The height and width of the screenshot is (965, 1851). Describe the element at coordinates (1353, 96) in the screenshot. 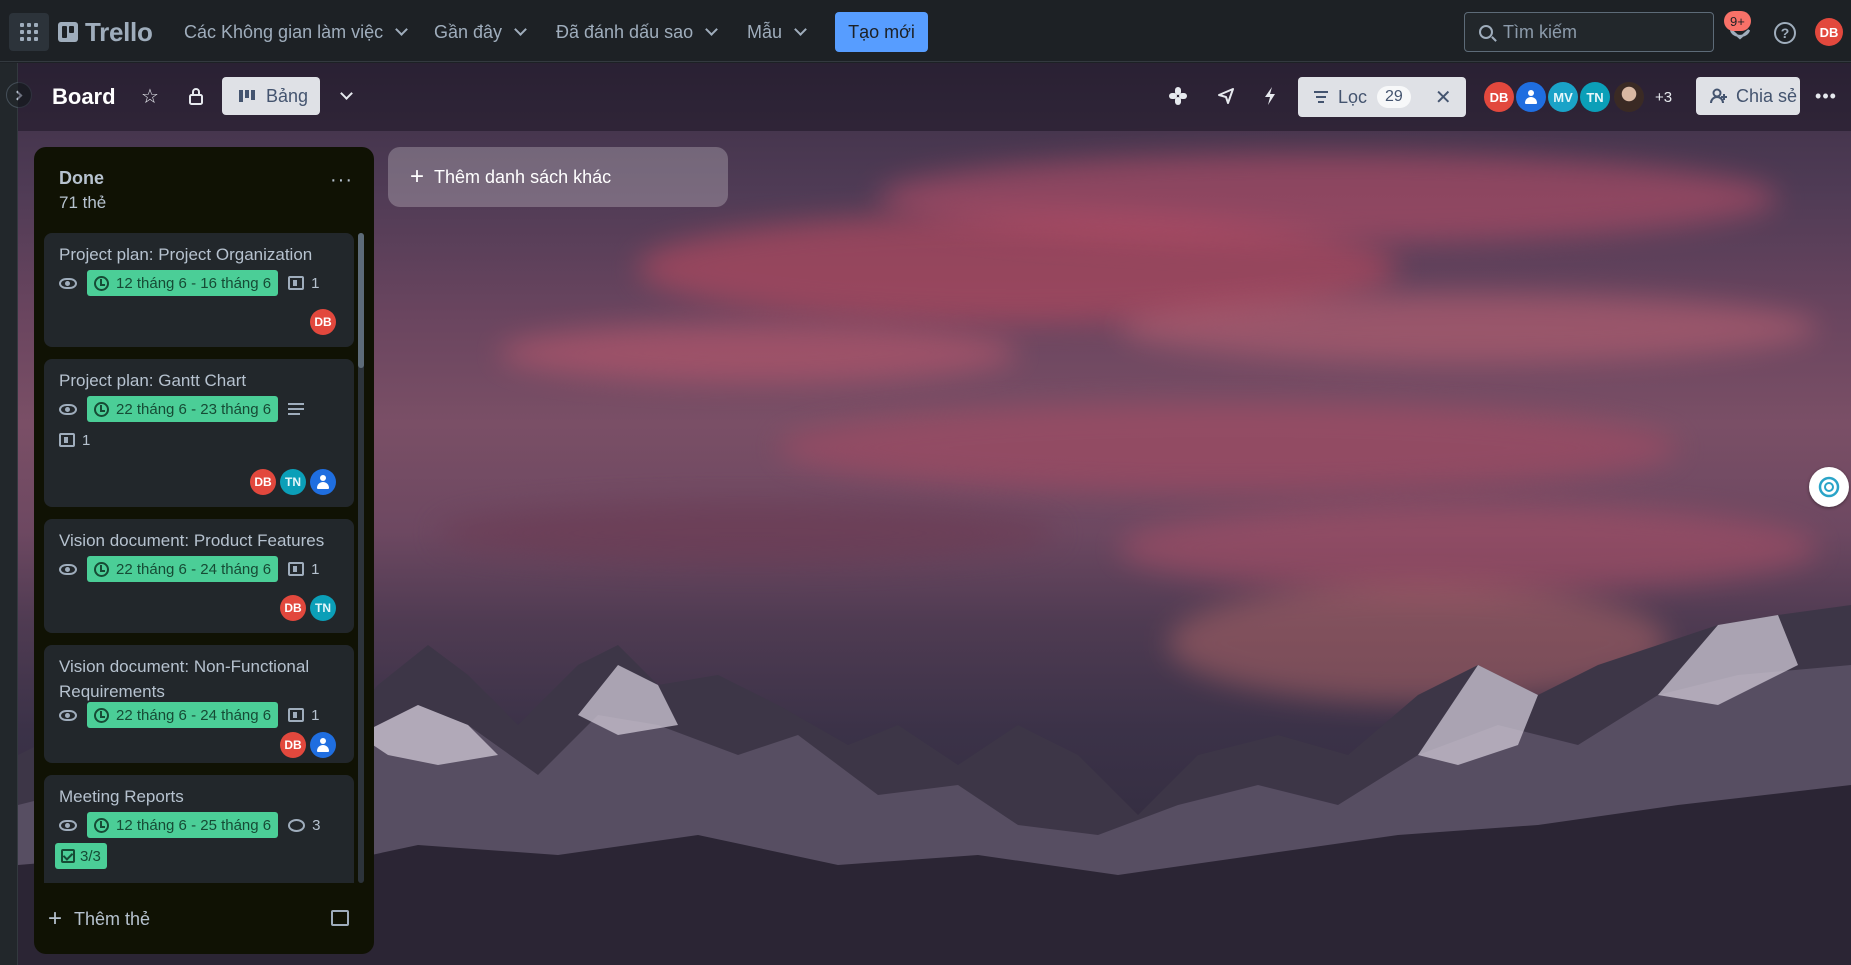

I see `filter-label: Lọc` at that location.